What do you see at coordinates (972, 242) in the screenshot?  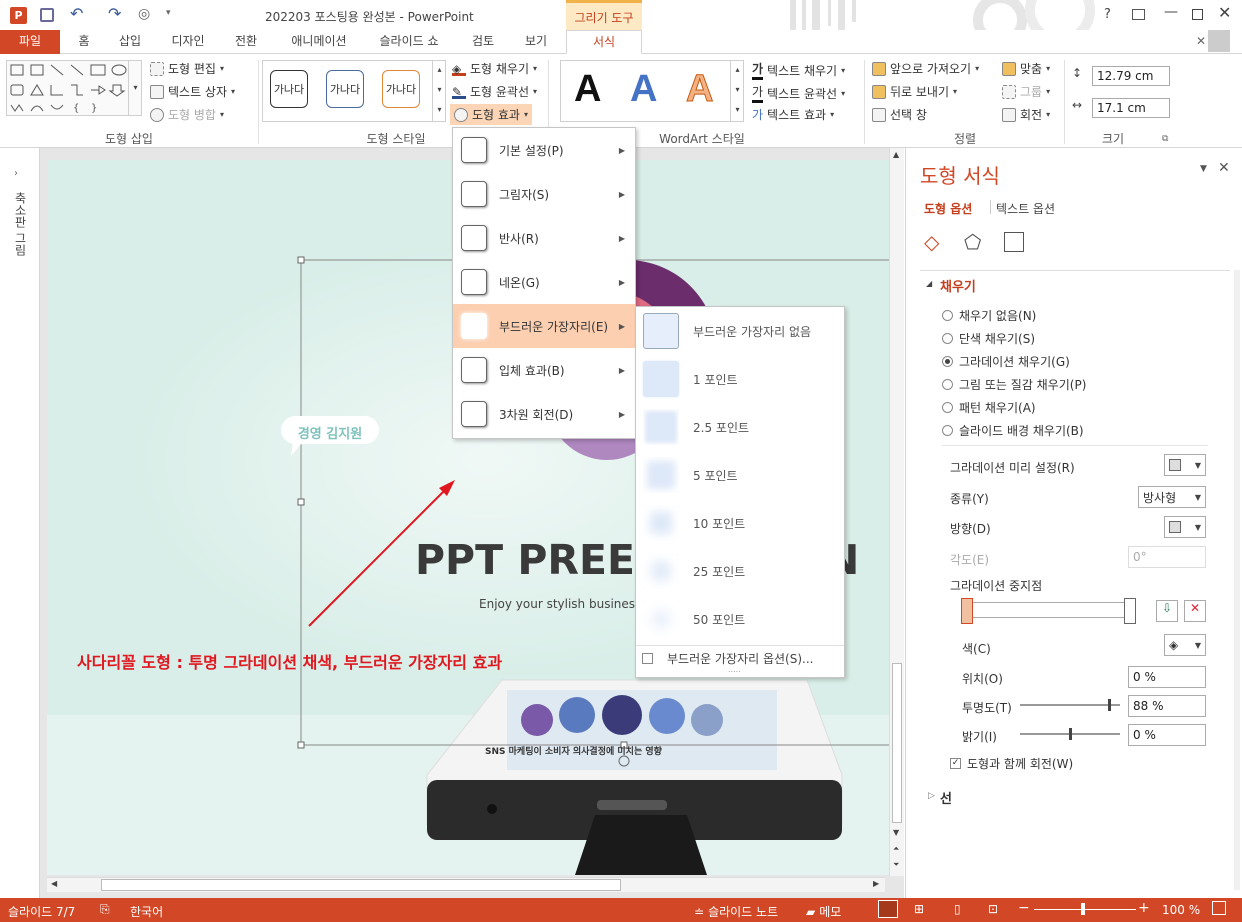 I see `effects-pentagon-icon: ⬠` at bounding box center [972, 242].